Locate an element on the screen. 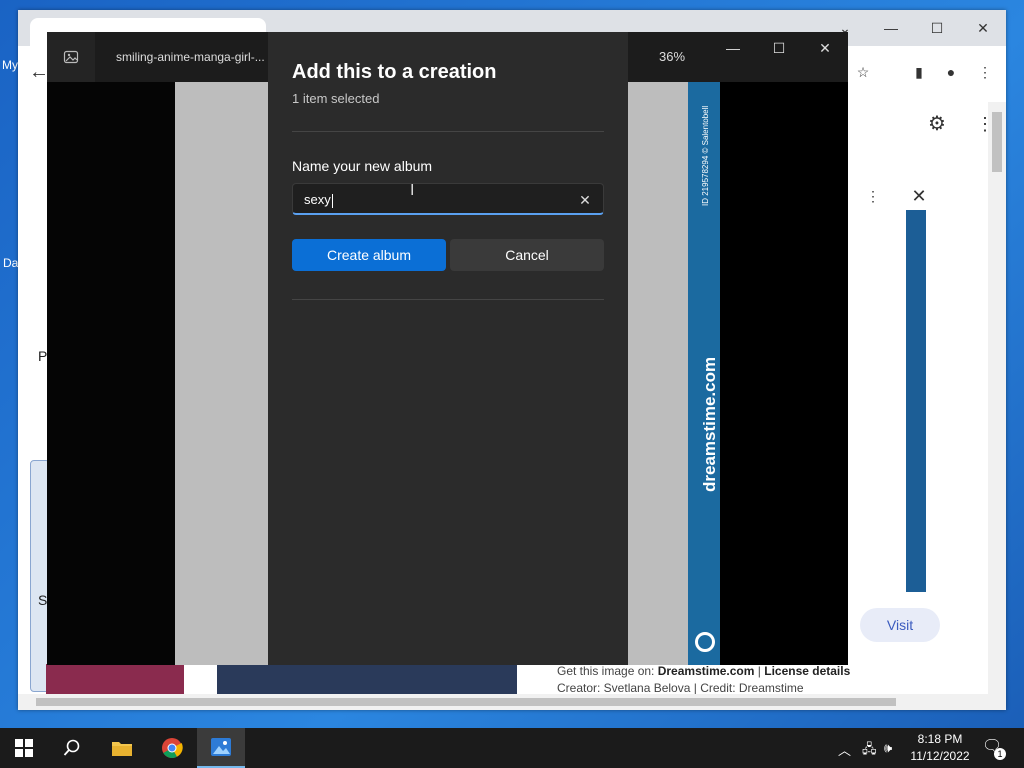  show-hidden-icons-icon: ︿ is located at coordinates (844, 749).